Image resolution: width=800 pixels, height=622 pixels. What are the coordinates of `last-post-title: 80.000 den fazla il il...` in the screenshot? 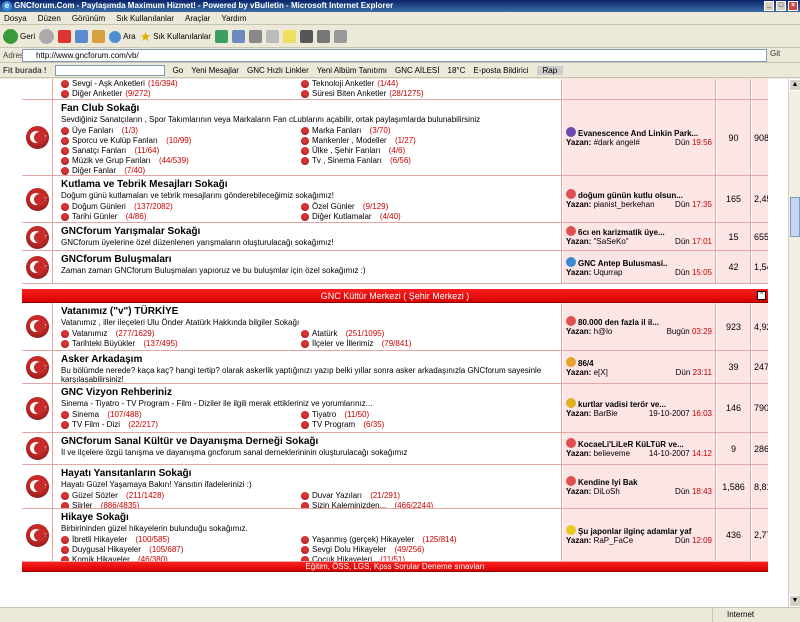 It's located at (639, 321).